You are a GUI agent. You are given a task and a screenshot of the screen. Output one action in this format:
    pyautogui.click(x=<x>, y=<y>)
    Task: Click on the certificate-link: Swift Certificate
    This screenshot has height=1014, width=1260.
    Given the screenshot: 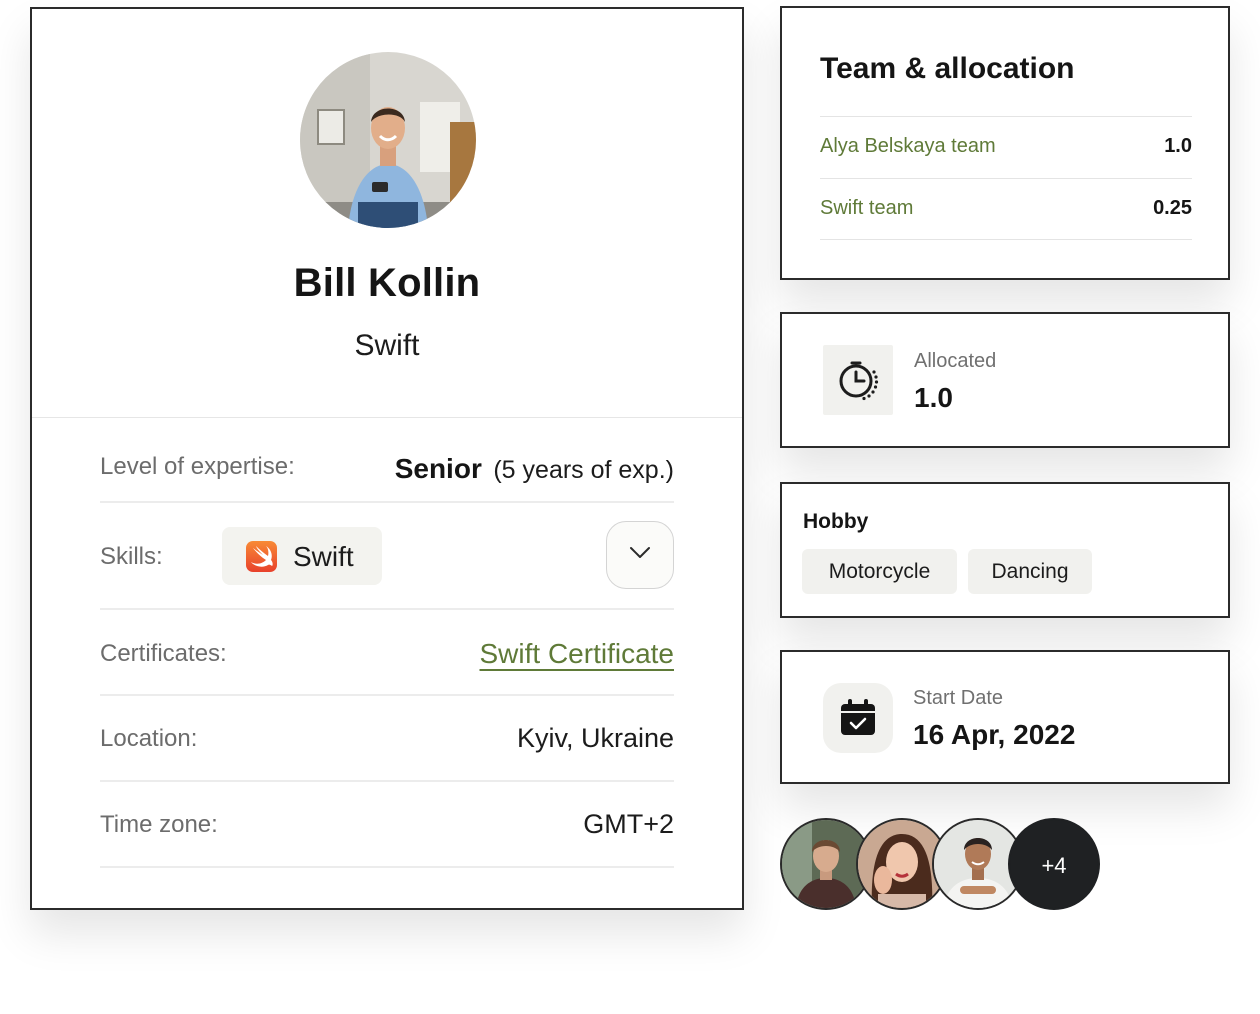 What is the action you would take?
    pyautogui.click(x=577, y=654)
    